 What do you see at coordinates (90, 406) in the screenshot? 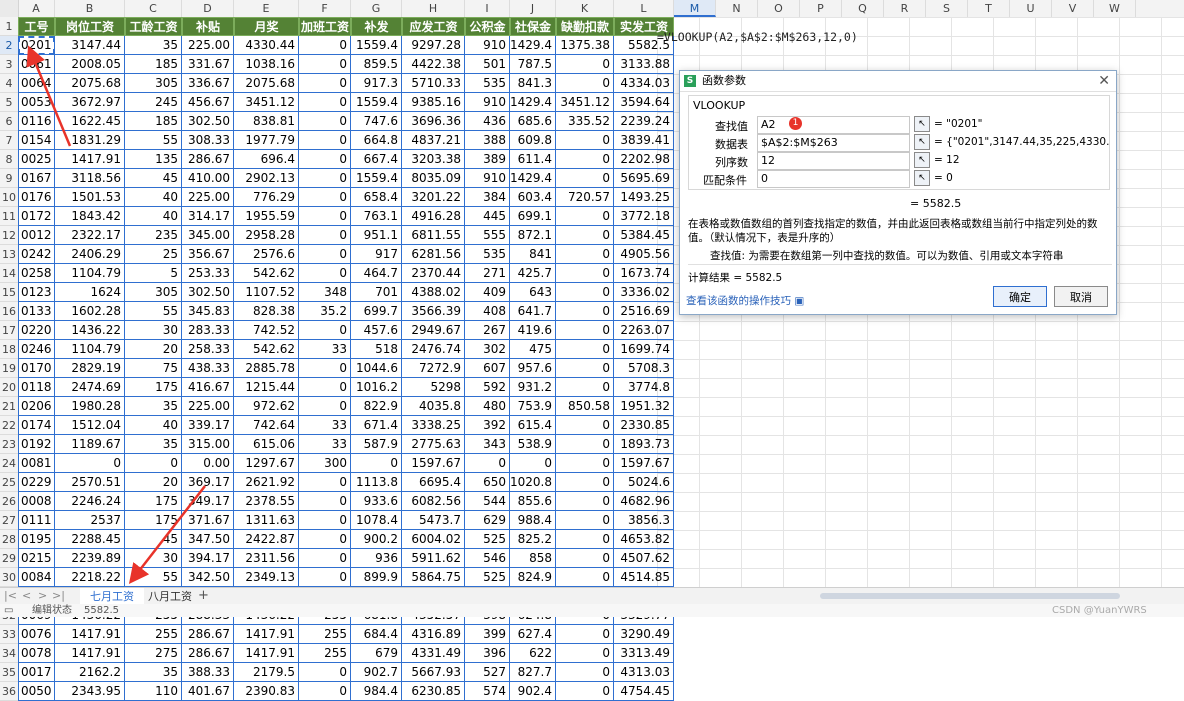
I see `table-cell: 1980.28` at bounding box center [90, 406].